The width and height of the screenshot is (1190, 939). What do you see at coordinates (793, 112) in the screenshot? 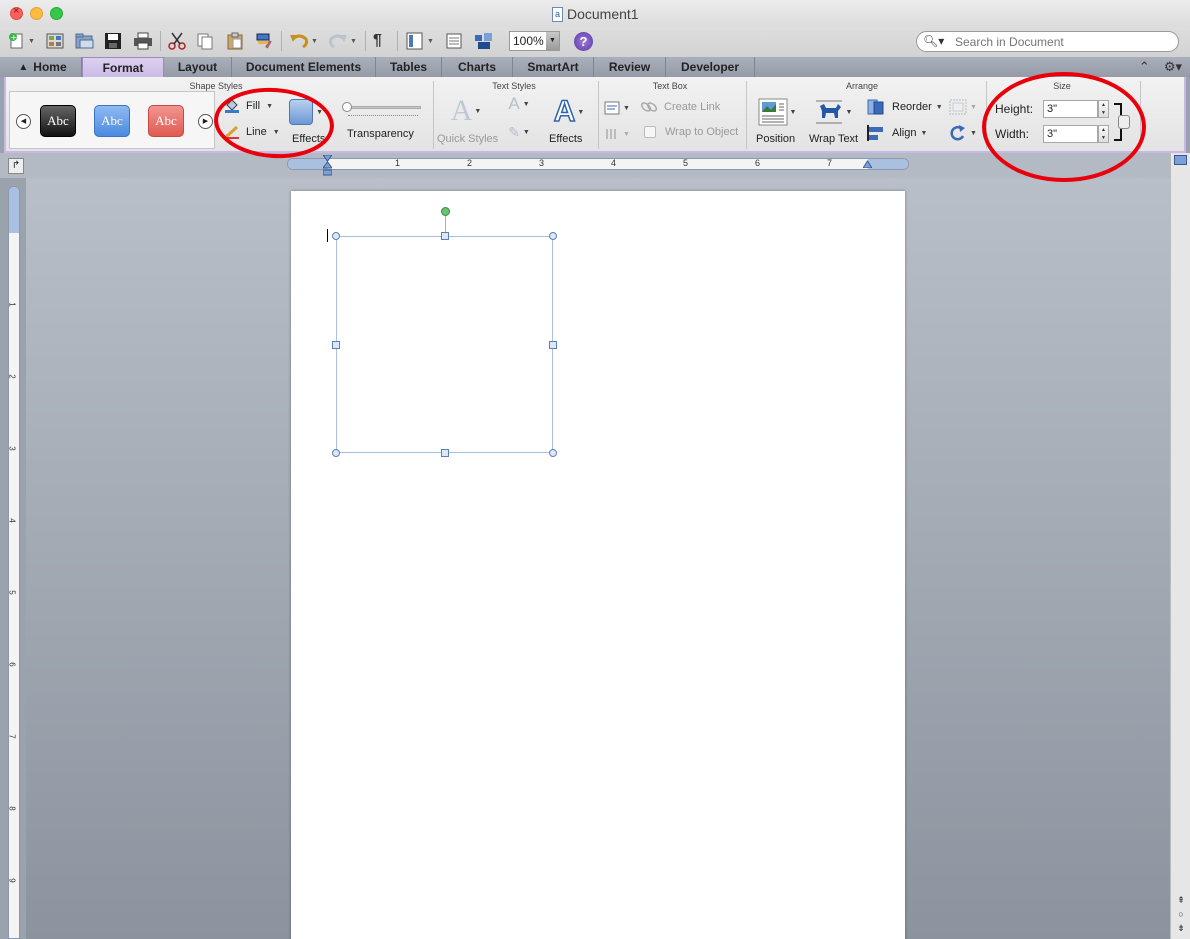
I see `position-dropdown-icon: ▼` at bounding box center [793, 112].